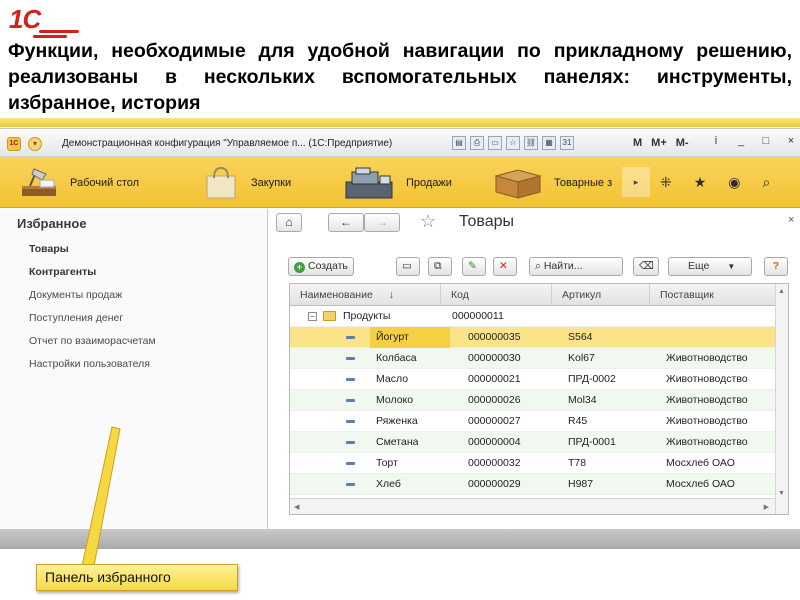 The image size is (800, 600). Describe the element at coordinates (365, 295) in the screenshot. I see `column-header-name: Наименование ↓` at that location.